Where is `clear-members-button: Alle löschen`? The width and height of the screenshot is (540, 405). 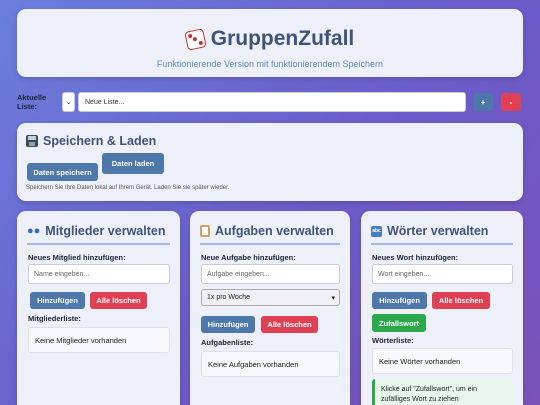
clear-members-button: Alle löschen is located at coordinates (118, 300).